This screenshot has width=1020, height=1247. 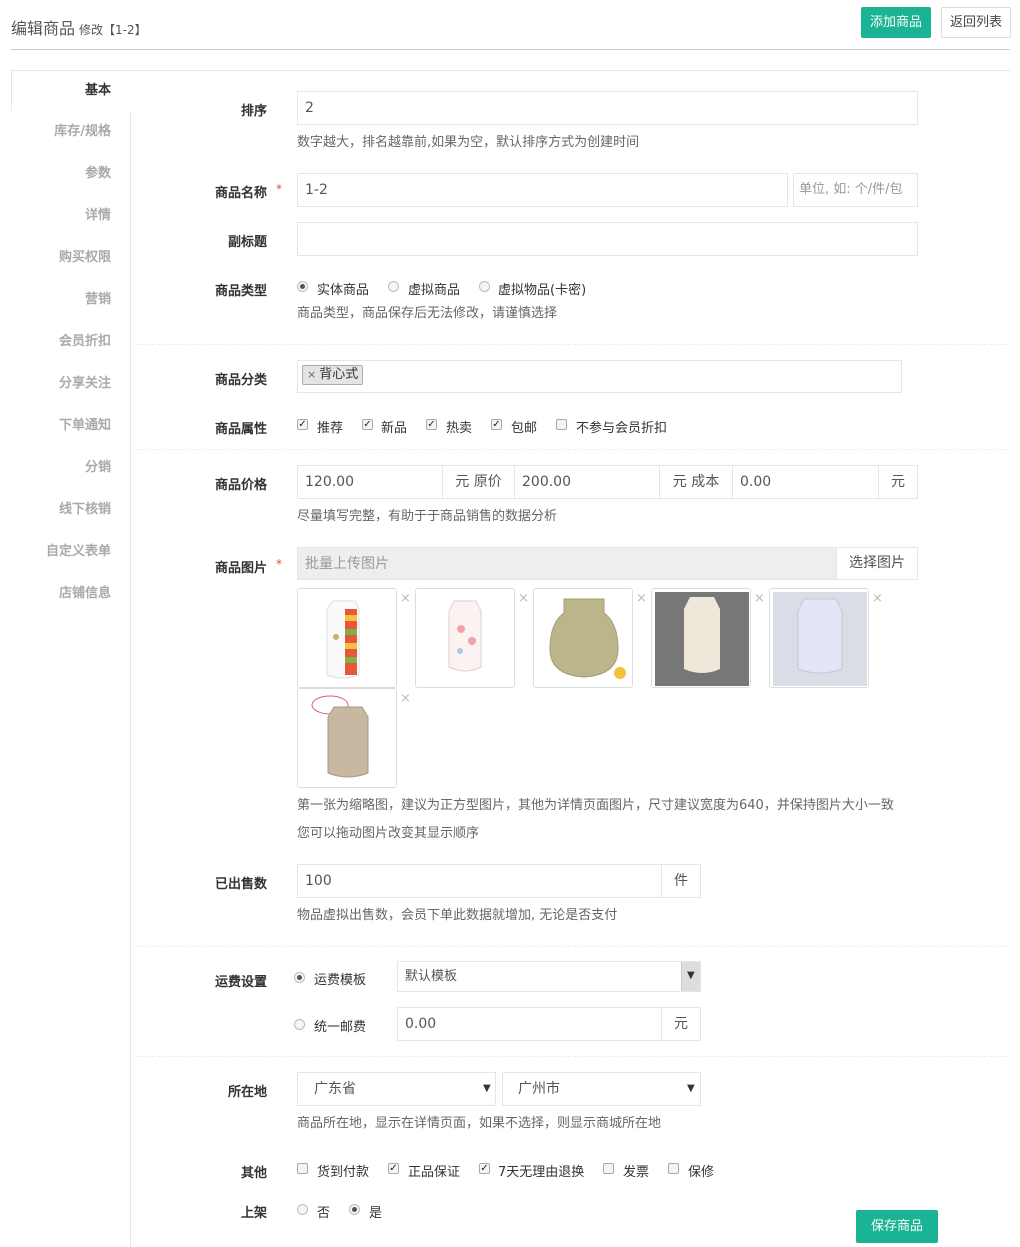 What do you see at coordinates (561, 424) in the screenshot?
I see `attr-no-discount-checkbox` at bounding box center [561, 424].